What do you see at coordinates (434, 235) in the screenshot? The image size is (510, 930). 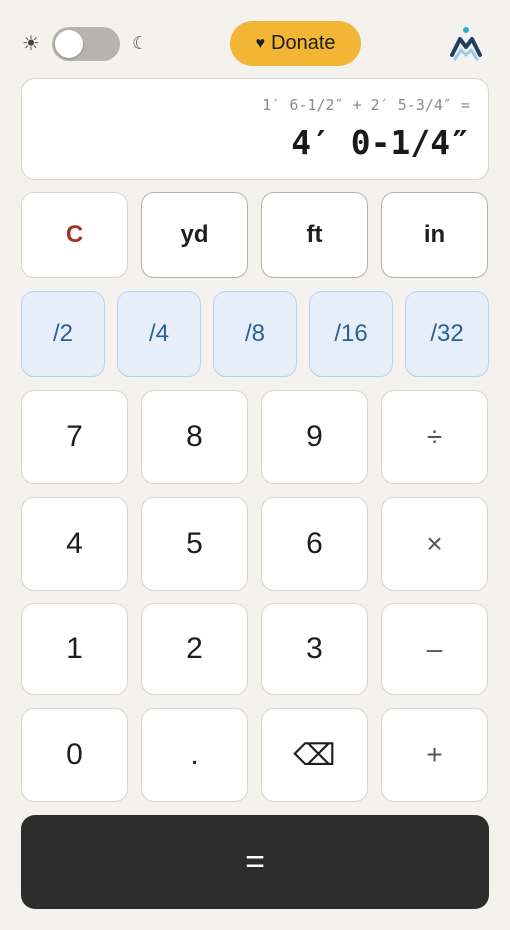 I see `inches-button: in` at bounding box center [434, 235].